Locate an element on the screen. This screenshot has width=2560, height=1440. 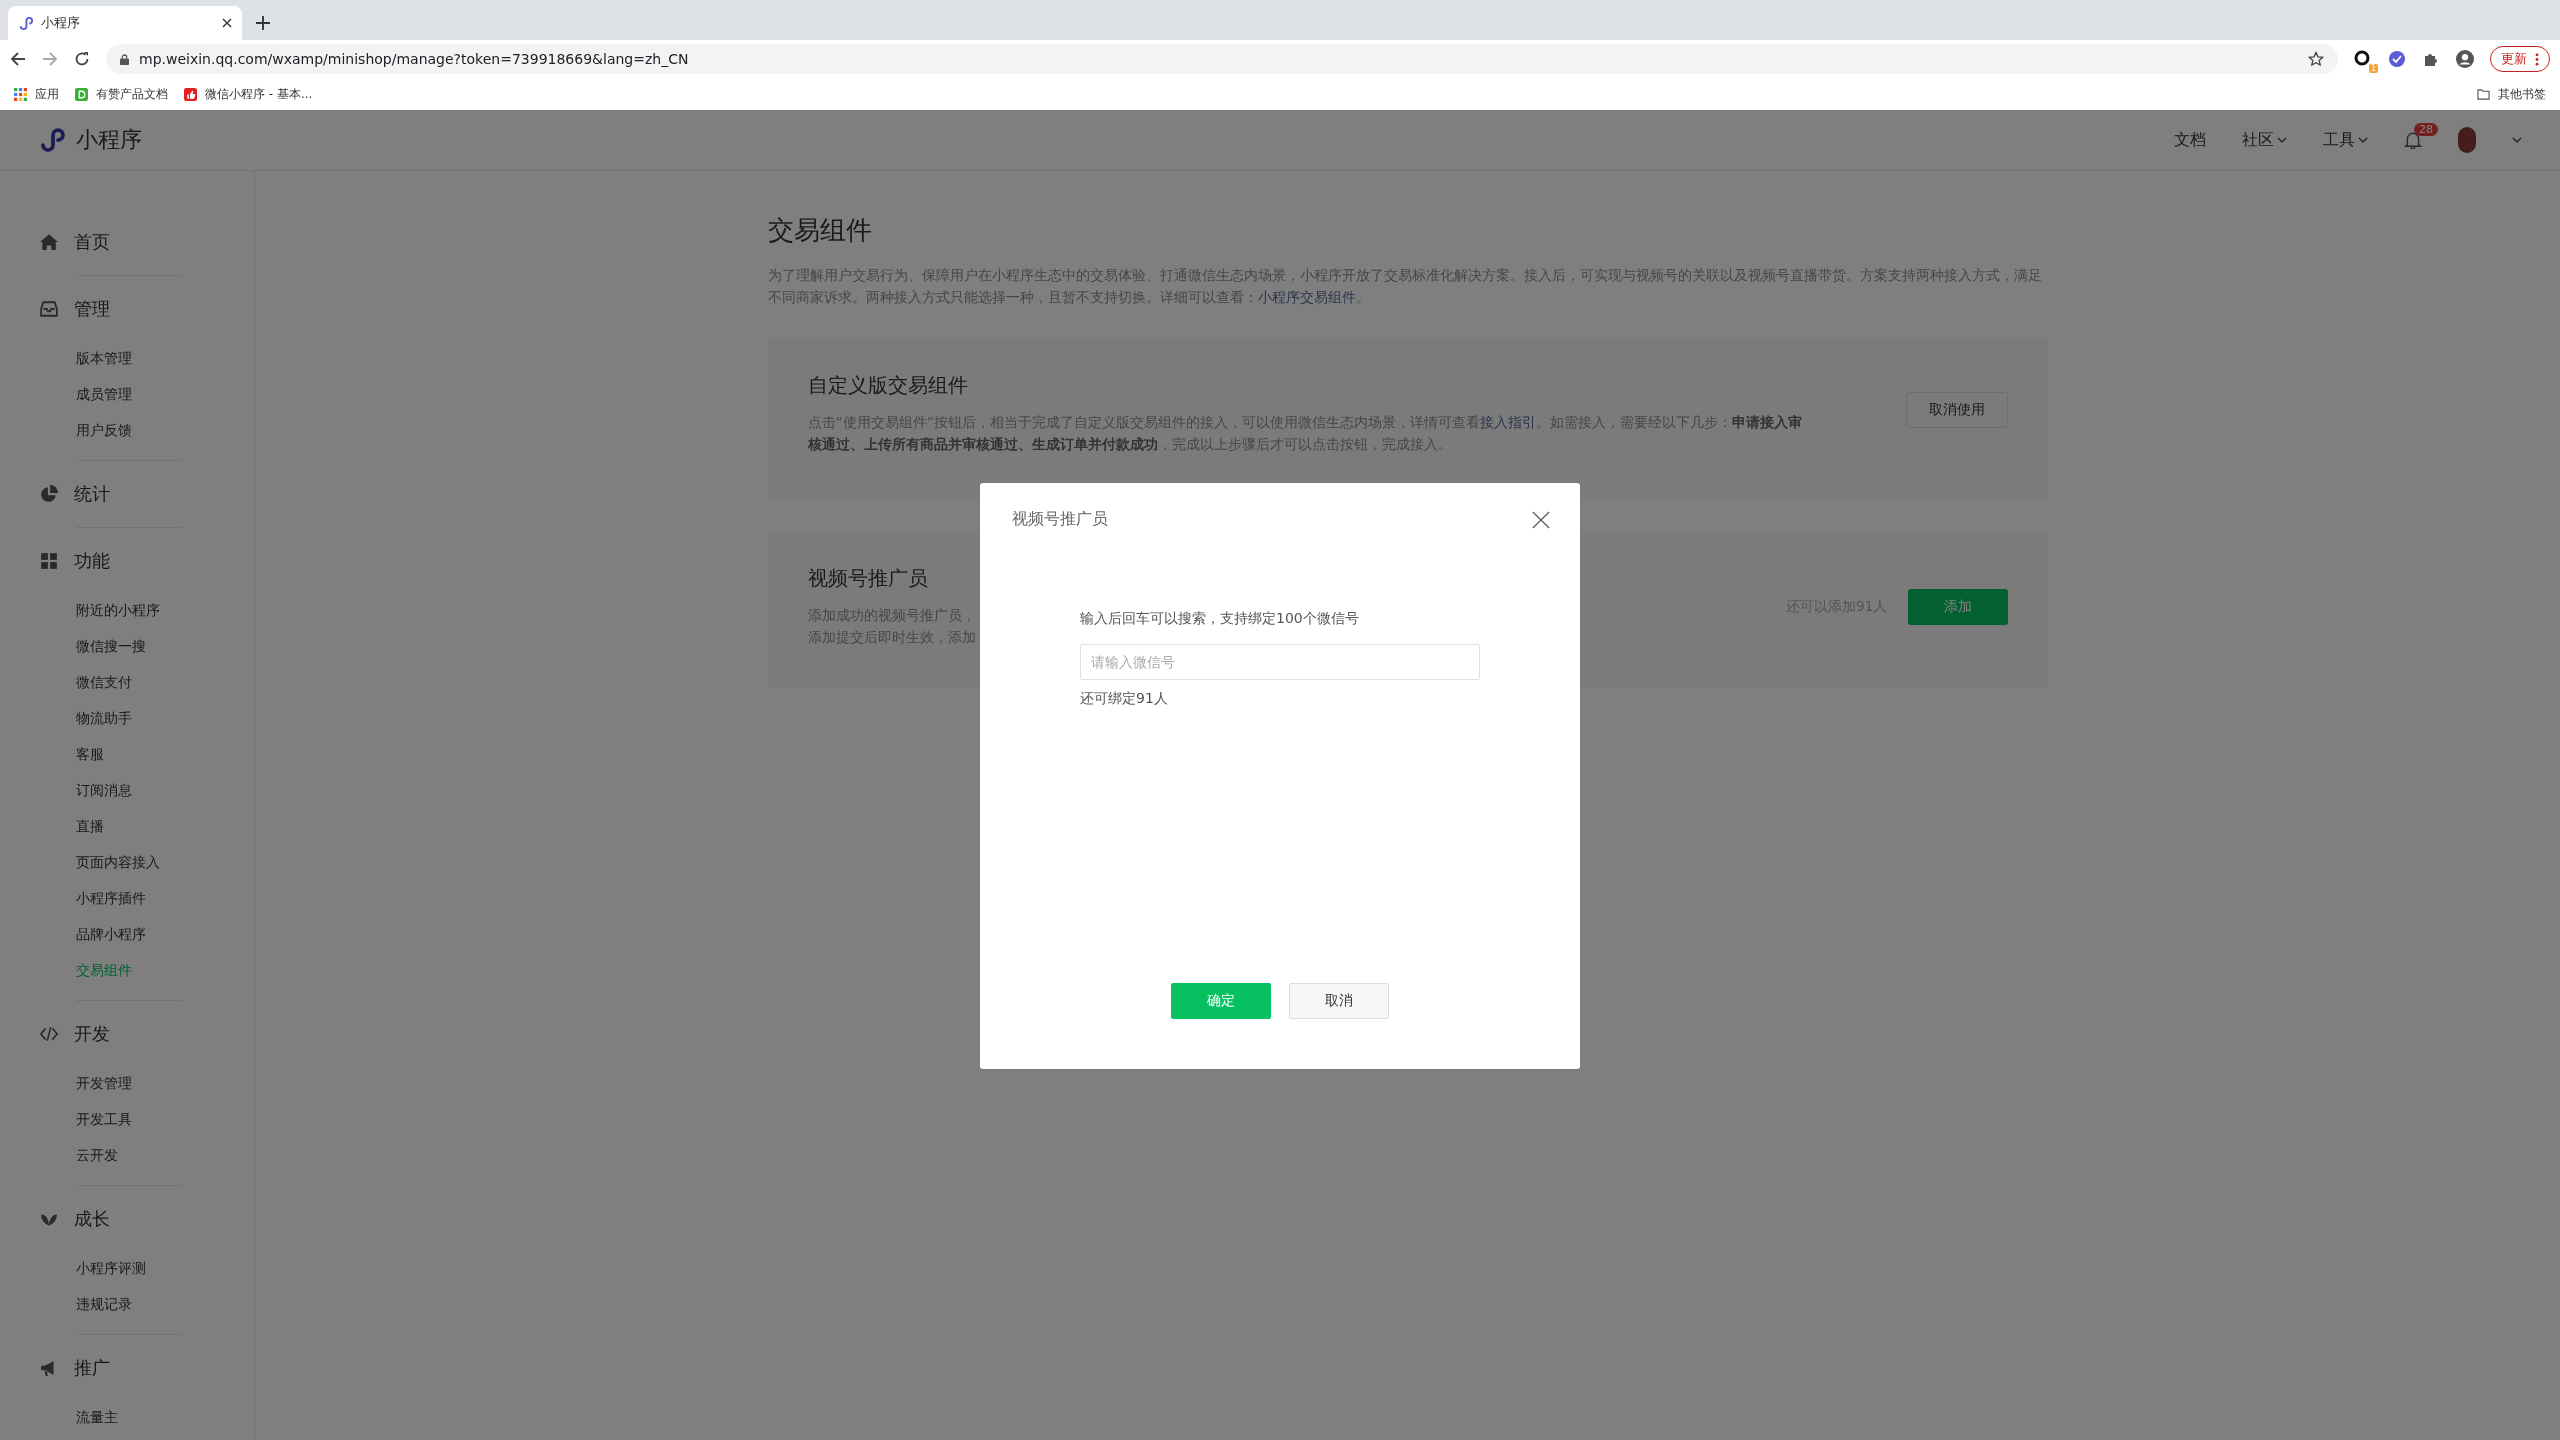
cancel-button: 取消 is located at coordinates (1339, 1001).